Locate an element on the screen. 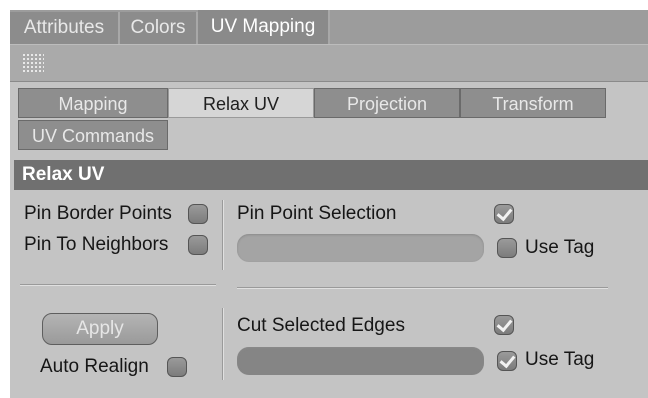  column-divider-bottom is located at coordinates (223, 344).